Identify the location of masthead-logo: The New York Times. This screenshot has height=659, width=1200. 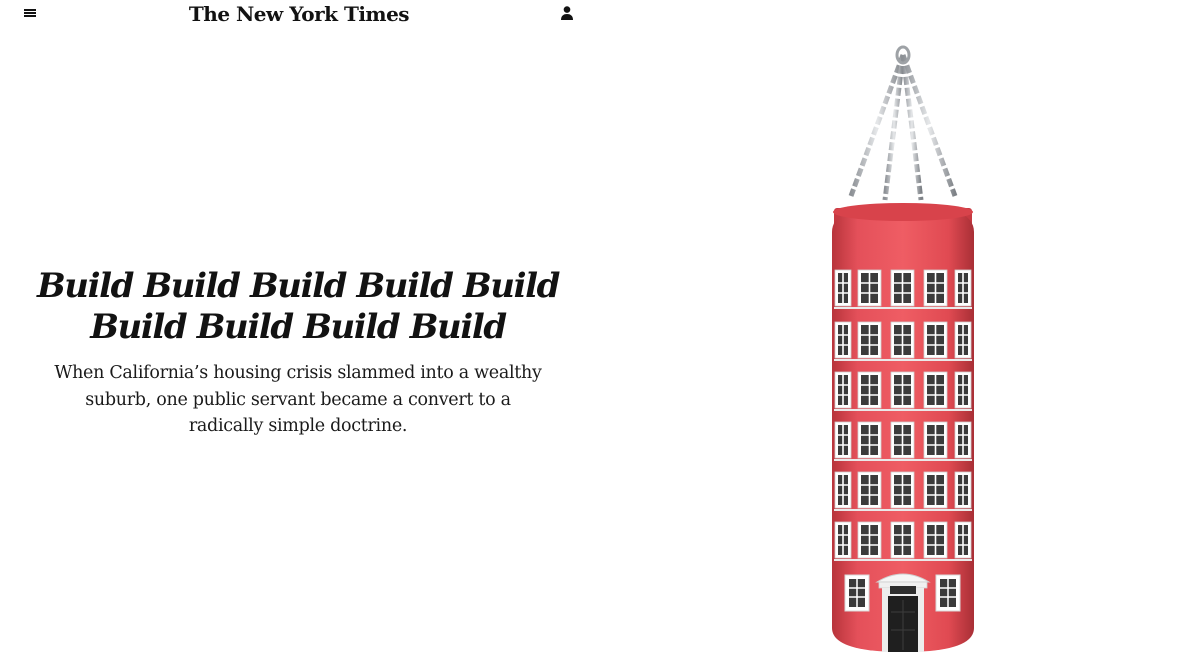
(299, 14).